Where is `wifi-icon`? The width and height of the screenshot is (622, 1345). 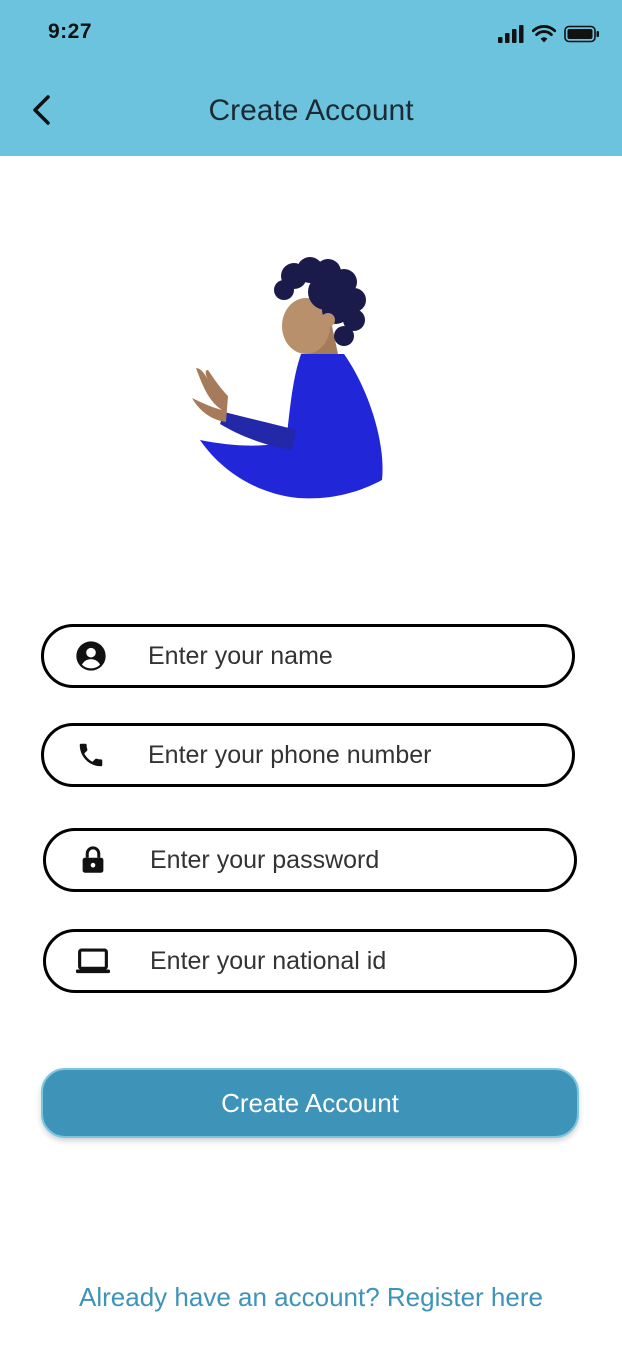
wifi-icon is located at coordinates (544, 34).